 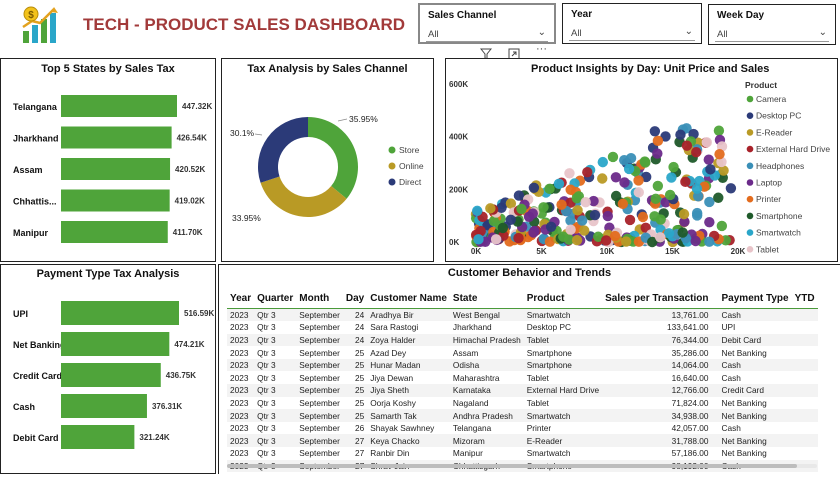 I want to click on legend-label: Printer, so click(x=768, y=199).